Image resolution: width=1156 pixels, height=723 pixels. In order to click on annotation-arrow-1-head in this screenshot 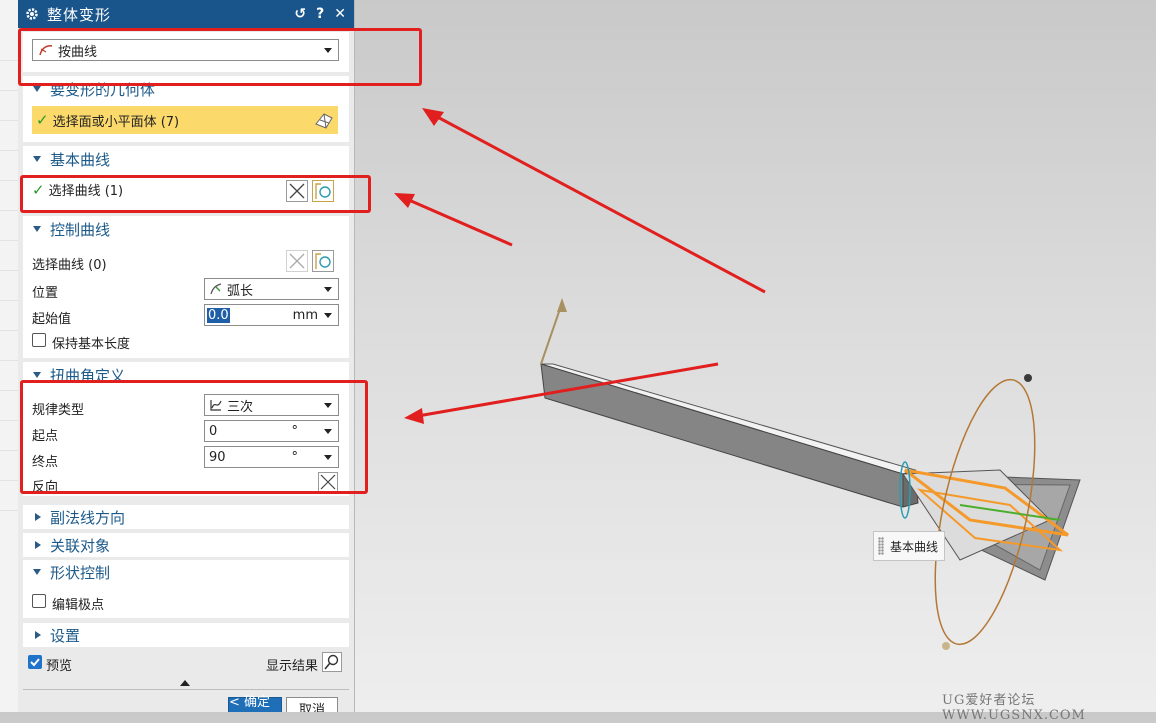, I will do `click(433, 117)`.